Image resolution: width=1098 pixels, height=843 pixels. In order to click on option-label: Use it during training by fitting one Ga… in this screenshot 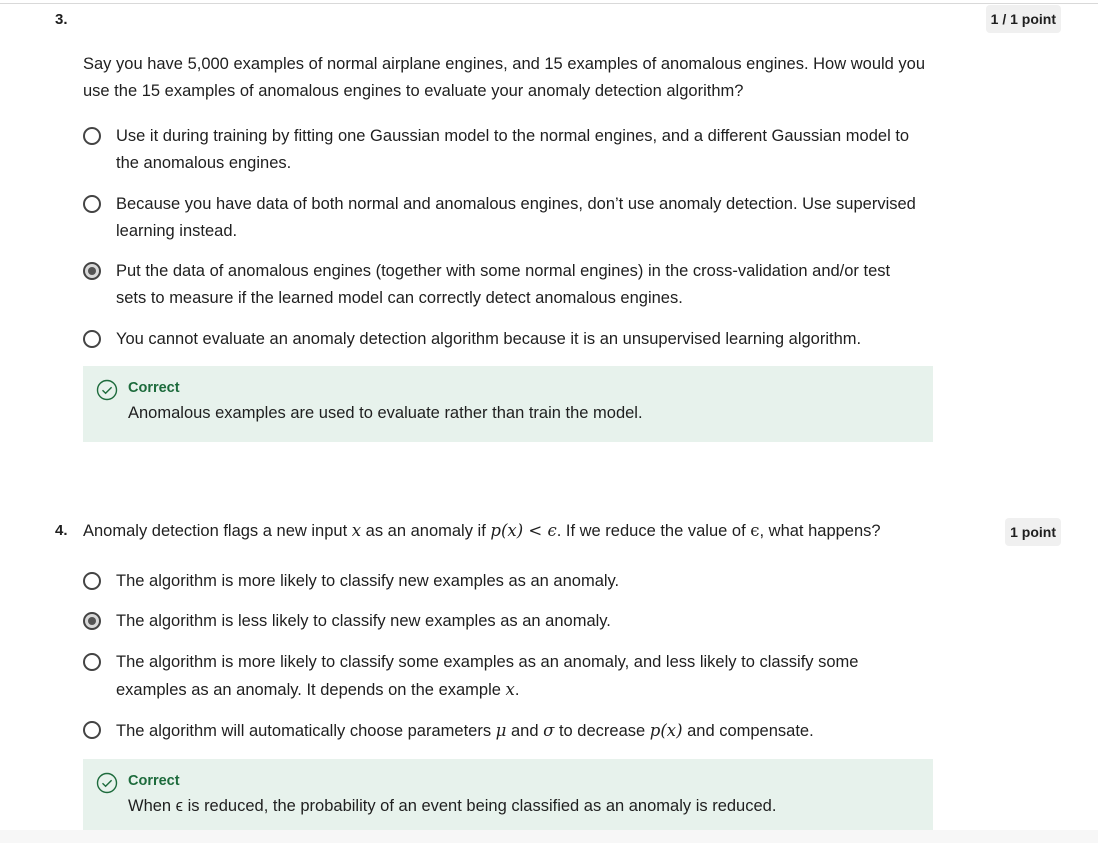, I will do `click(513, 149)`.